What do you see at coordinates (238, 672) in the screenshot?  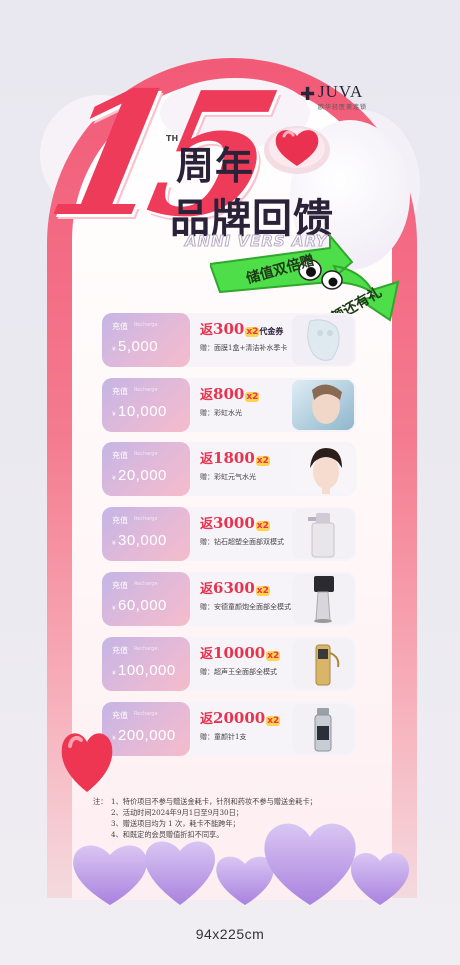 I see `gift-text: 赠：超声王全面部全模式` at bounding box center [238, 672].